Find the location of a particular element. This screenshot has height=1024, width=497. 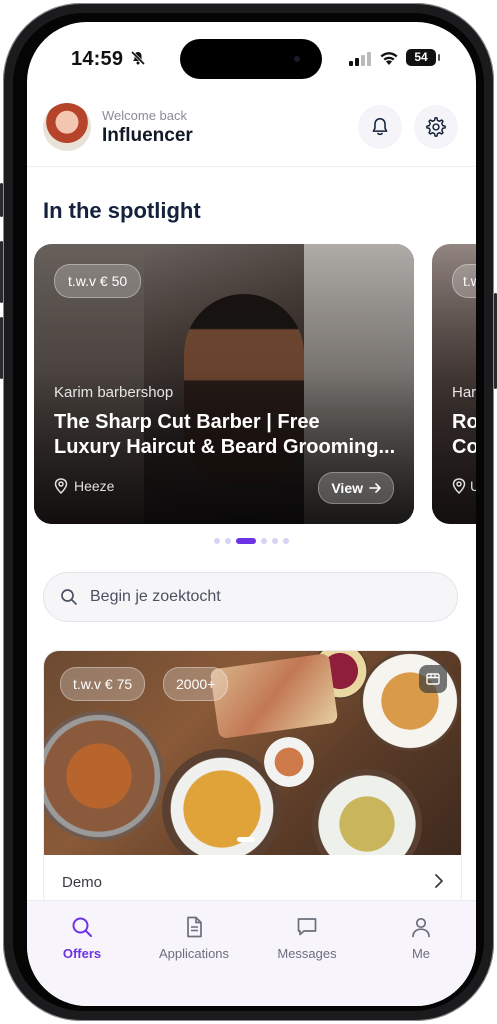

tab-applications-label: Applications is located at coordinates (194, 953).